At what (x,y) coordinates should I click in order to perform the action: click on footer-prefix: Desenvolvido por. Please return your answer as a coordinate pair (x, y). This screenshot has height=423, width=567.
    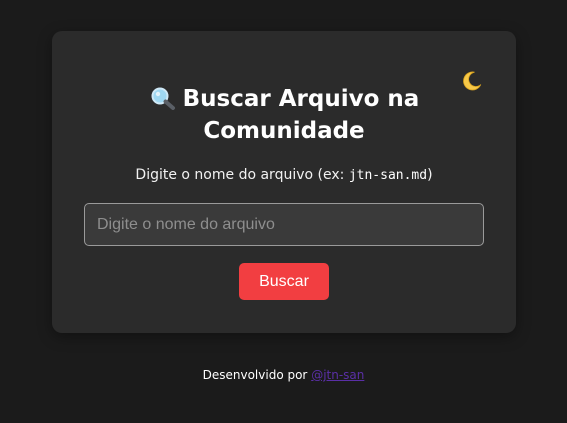
    Looking at the image, I should click on (257, 375).